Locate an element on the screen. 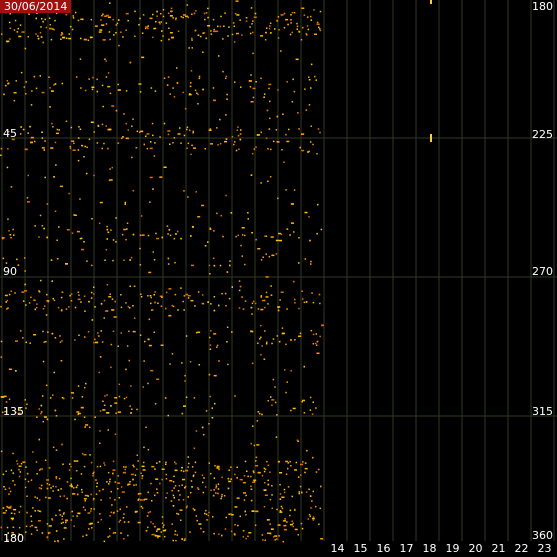  hour-label: 22 is located at coordinates (521, 548).